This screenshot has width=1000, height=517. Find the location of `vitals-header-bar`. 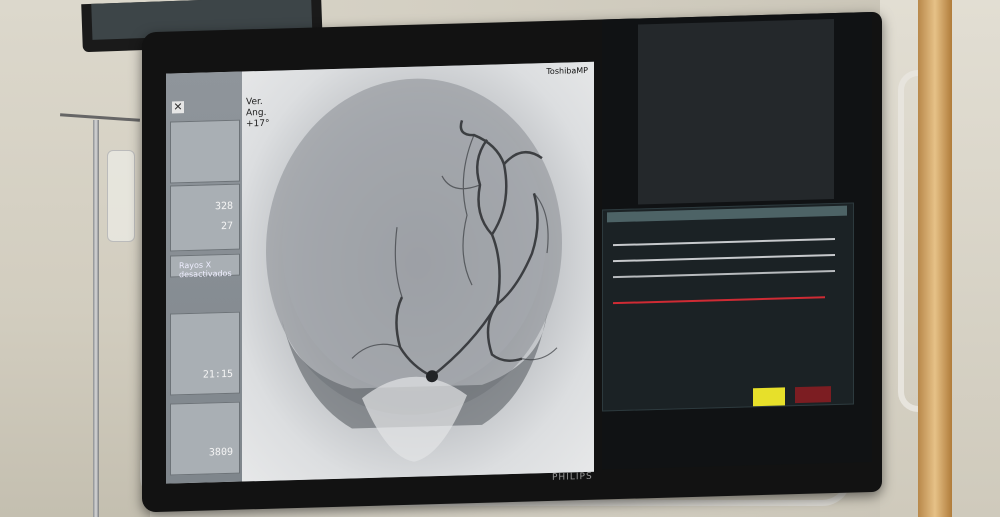

vitals-header-bar is located at coordinates (727, 214).